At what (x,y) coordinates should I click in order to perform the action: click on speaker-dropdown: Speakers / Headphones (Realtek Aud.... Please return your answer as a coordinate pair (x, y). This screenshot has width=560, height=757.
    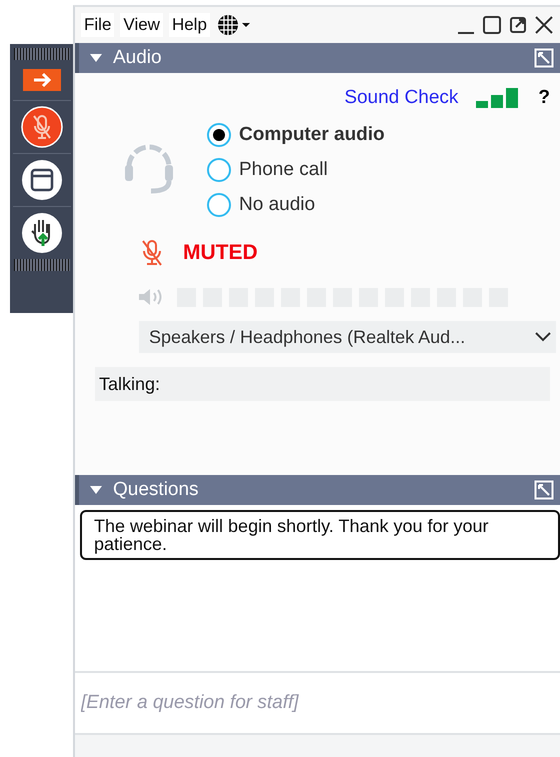
    Looking at the image, I should click on (347, 337).